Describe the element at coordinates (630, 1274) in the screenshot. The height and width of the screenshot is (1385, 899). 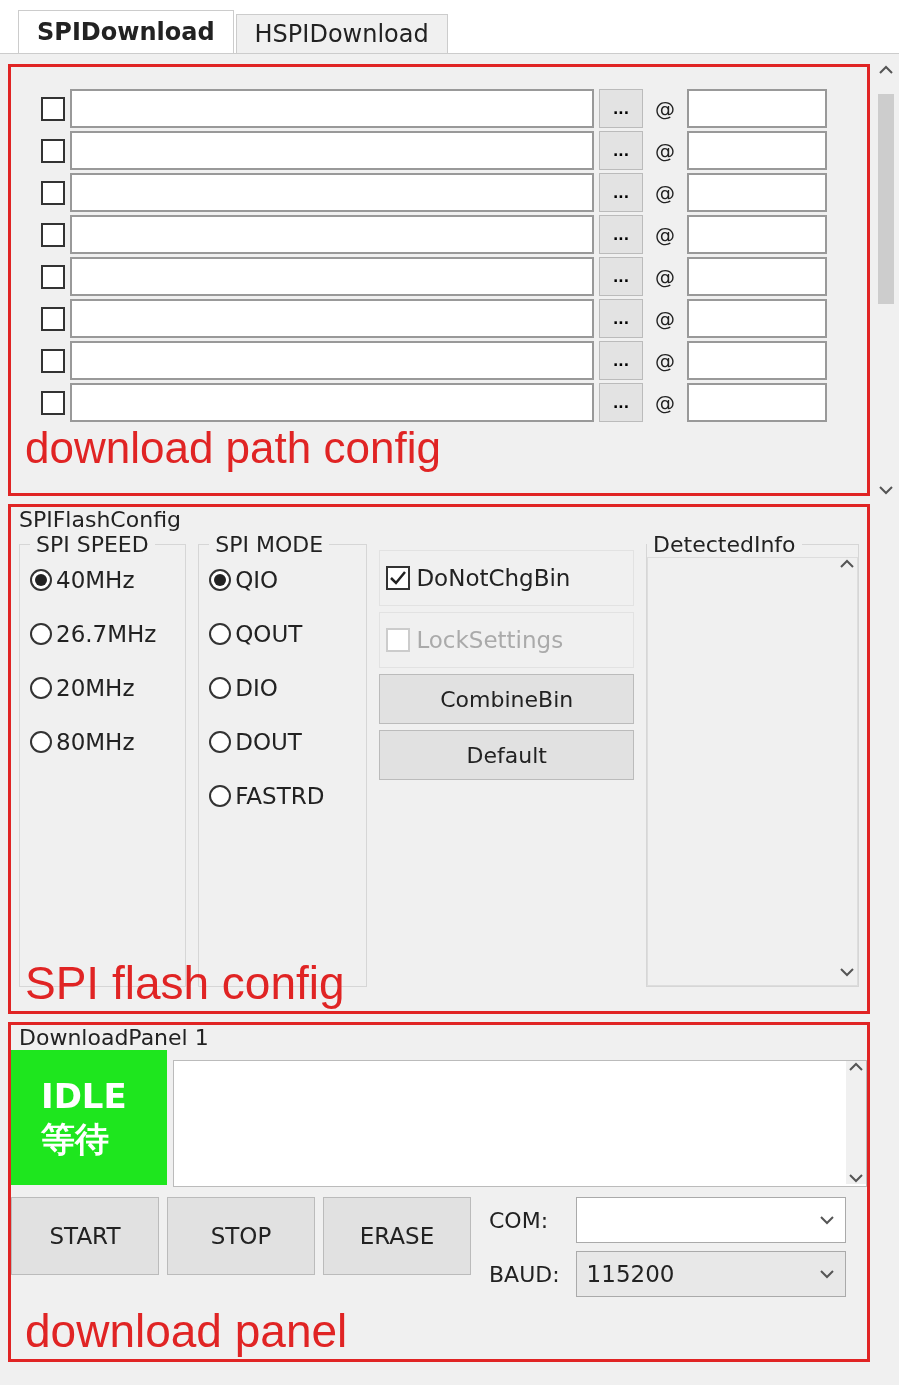
I see `dropdown-value: 115200` at that location.